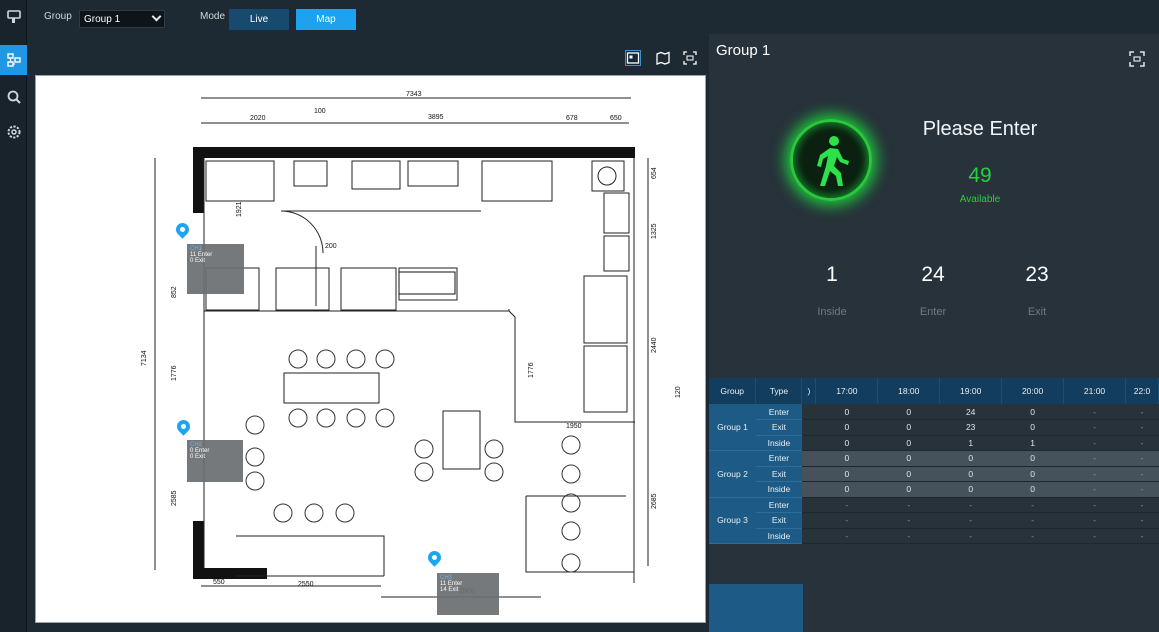 Image resolution: width=1159 pixels, height=632 pixels. Describe the element at coordinates (970, 427) in the screenshot. I see `table-cell: 23` at that location.